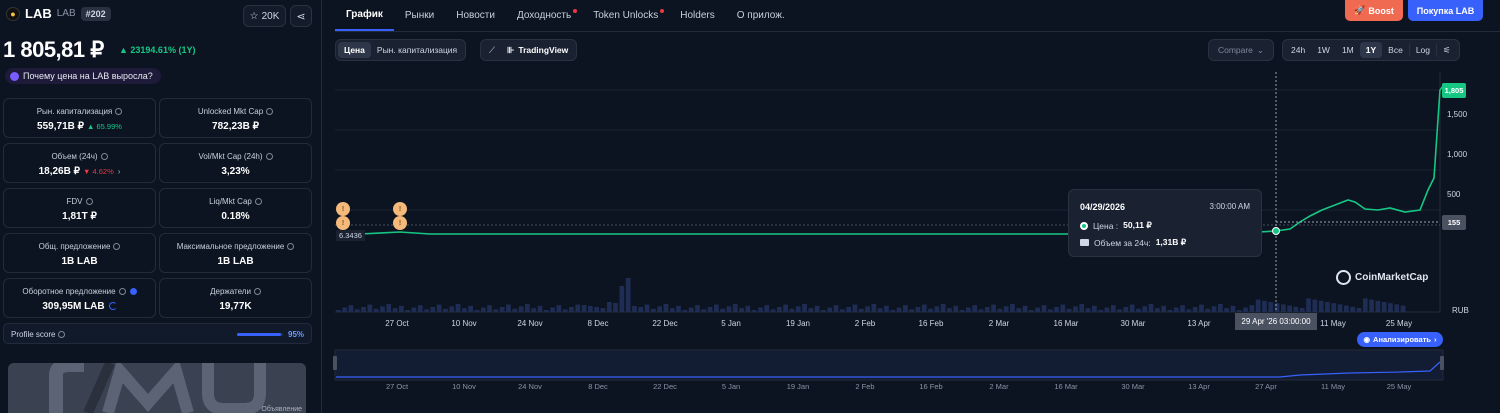  What do you see at coordinates (931, 386) in the screenshot?
I see `navigator-x-tick: 16 Feb` at bounding box center [931, 386].